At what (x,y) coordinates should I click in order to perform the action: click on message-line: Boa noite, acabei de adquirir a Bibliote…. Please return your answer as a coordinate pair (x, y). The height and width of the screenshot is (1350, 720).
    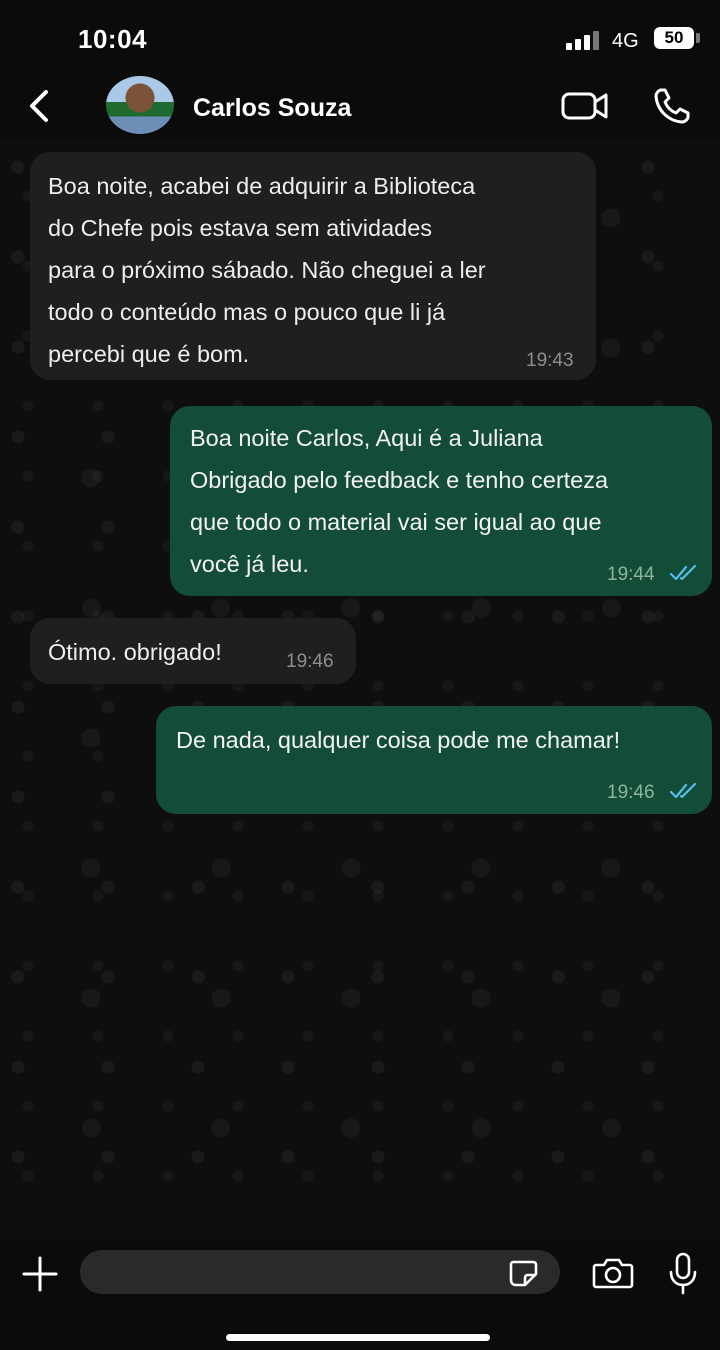
    Looking at the image, I should click on (262, 186).